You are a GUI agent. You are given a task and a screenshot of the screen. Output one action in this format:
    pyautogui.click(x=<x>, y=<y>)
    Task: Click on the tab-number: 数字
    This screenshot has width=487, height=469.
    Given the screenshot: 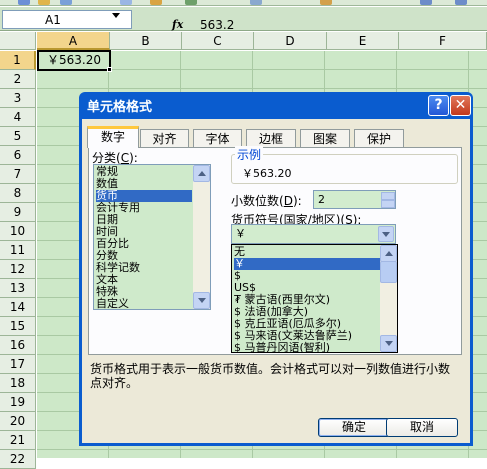 What is the action you would take?
    pyautogui.click(x=113, y=137)
    